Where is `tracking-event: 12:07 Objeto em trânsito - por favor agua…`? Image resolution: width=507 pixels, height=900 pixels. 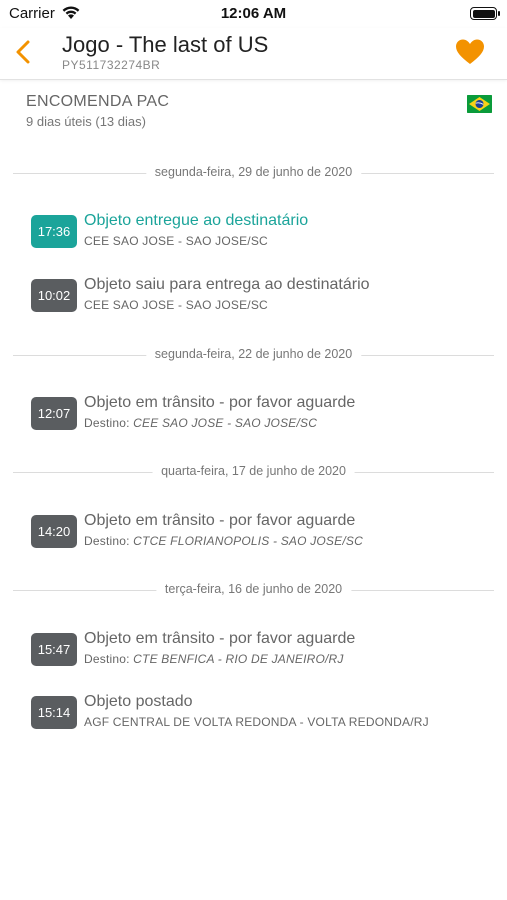
tracking-event: 12:07 Objeto em trânsito - por favor agua… is located at coordinates (263, 412).